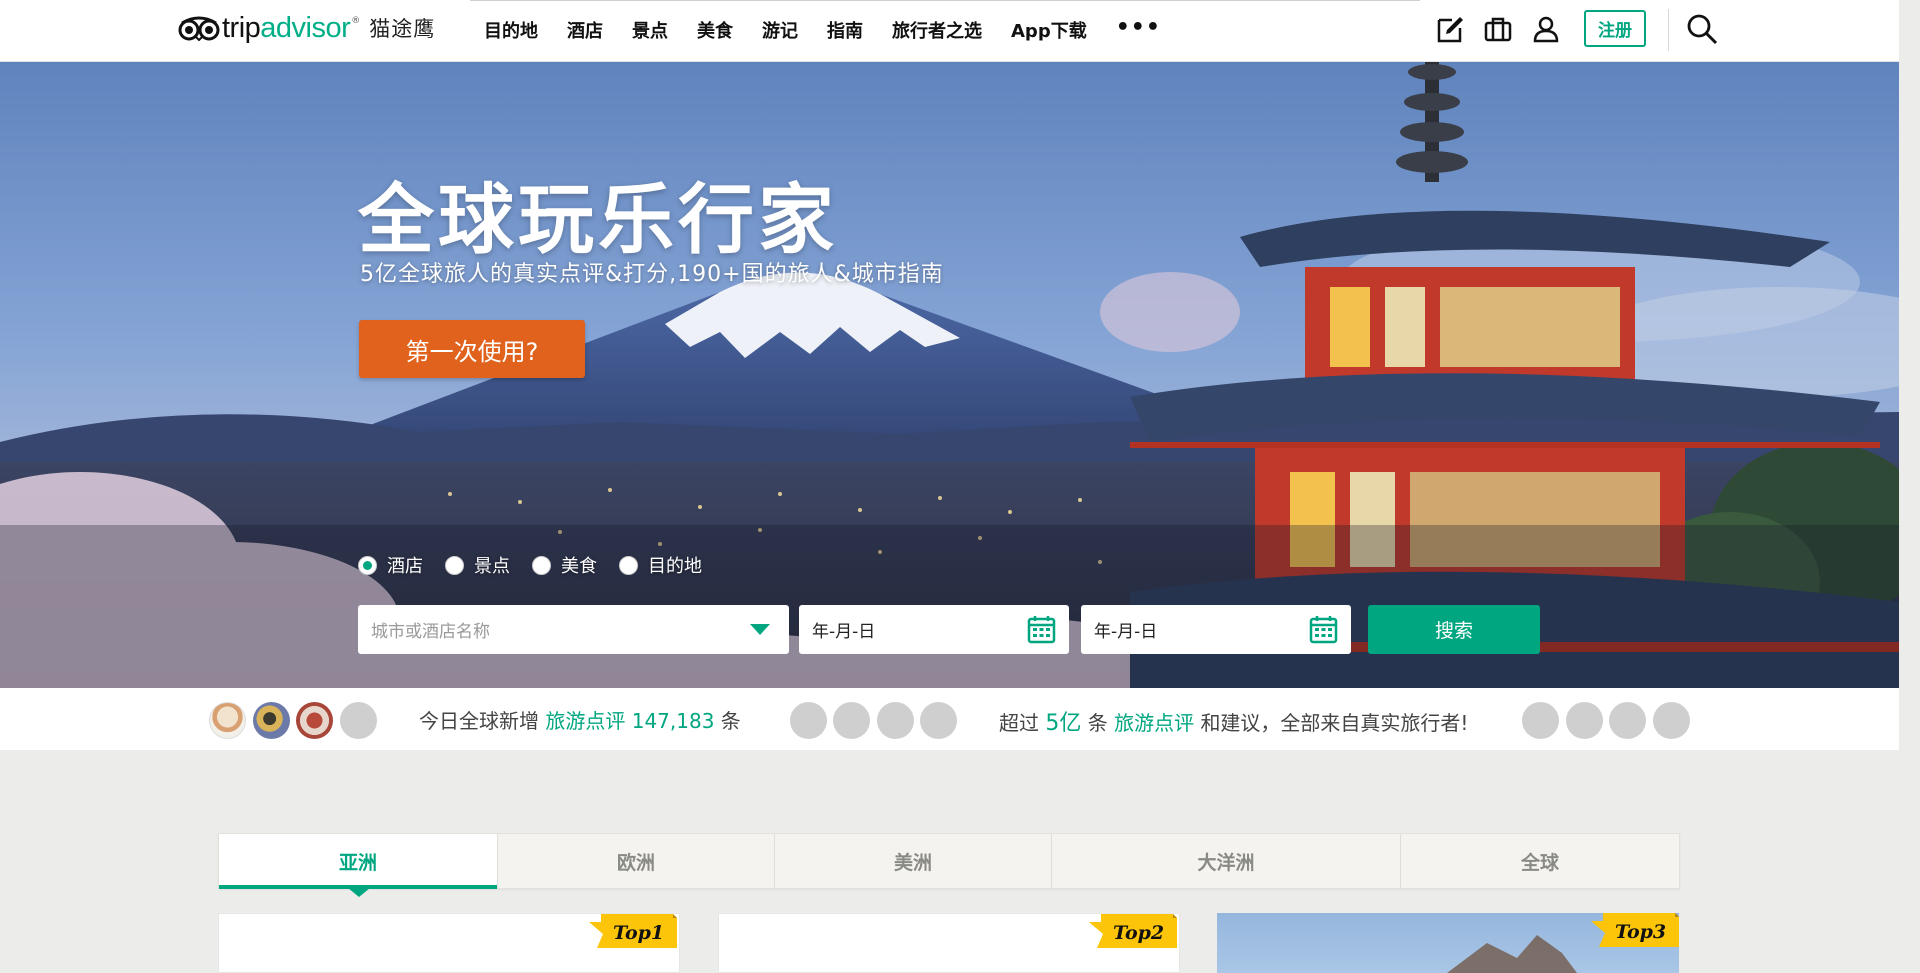 Image resolution: width=1920 pixels, height=973 pixels. What do you see at coordinates (1139, 933) in the screenshot?
I see `ranking-label: Top2` at bounding box center [1139, 933].